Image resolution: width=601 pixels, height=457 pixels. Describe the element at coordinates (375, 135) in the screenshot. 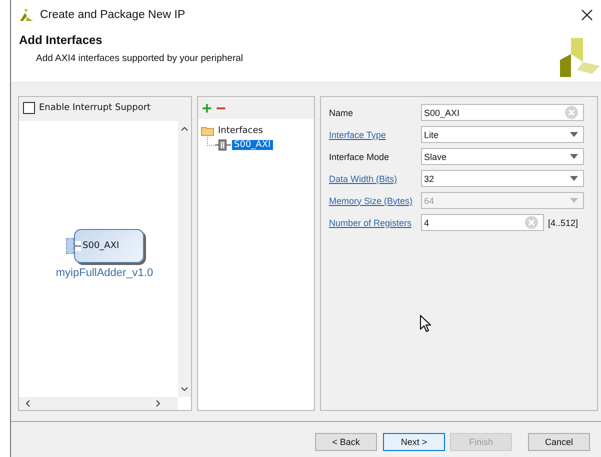

I see `field-link: Interface Type` at that location.